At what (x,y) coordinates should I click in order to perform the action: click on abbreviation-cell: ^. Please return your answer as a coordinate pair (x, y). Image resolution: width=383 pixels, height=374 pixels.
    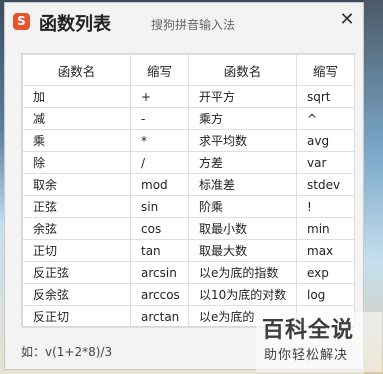
    Looking at the image, I should click on (325, 118).